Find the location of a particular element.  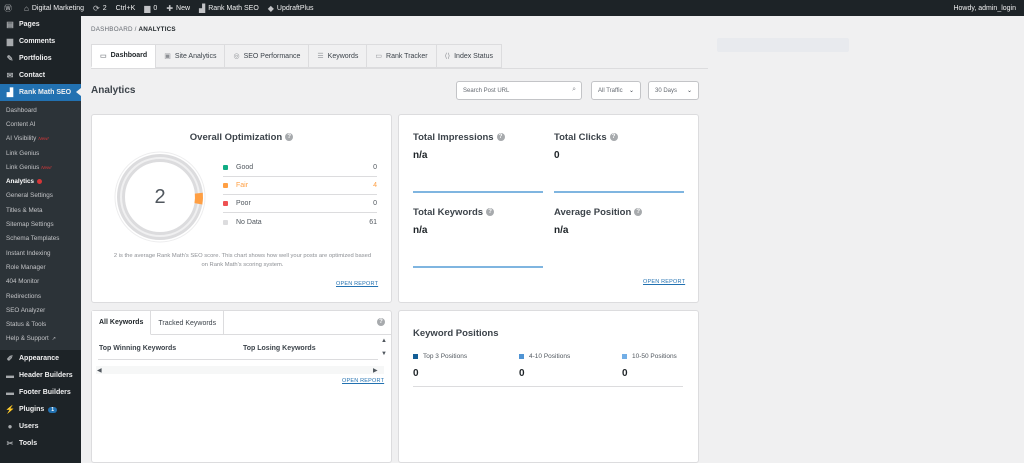

submenu-general-settings: General Settings is located at coordinates (40, 196).